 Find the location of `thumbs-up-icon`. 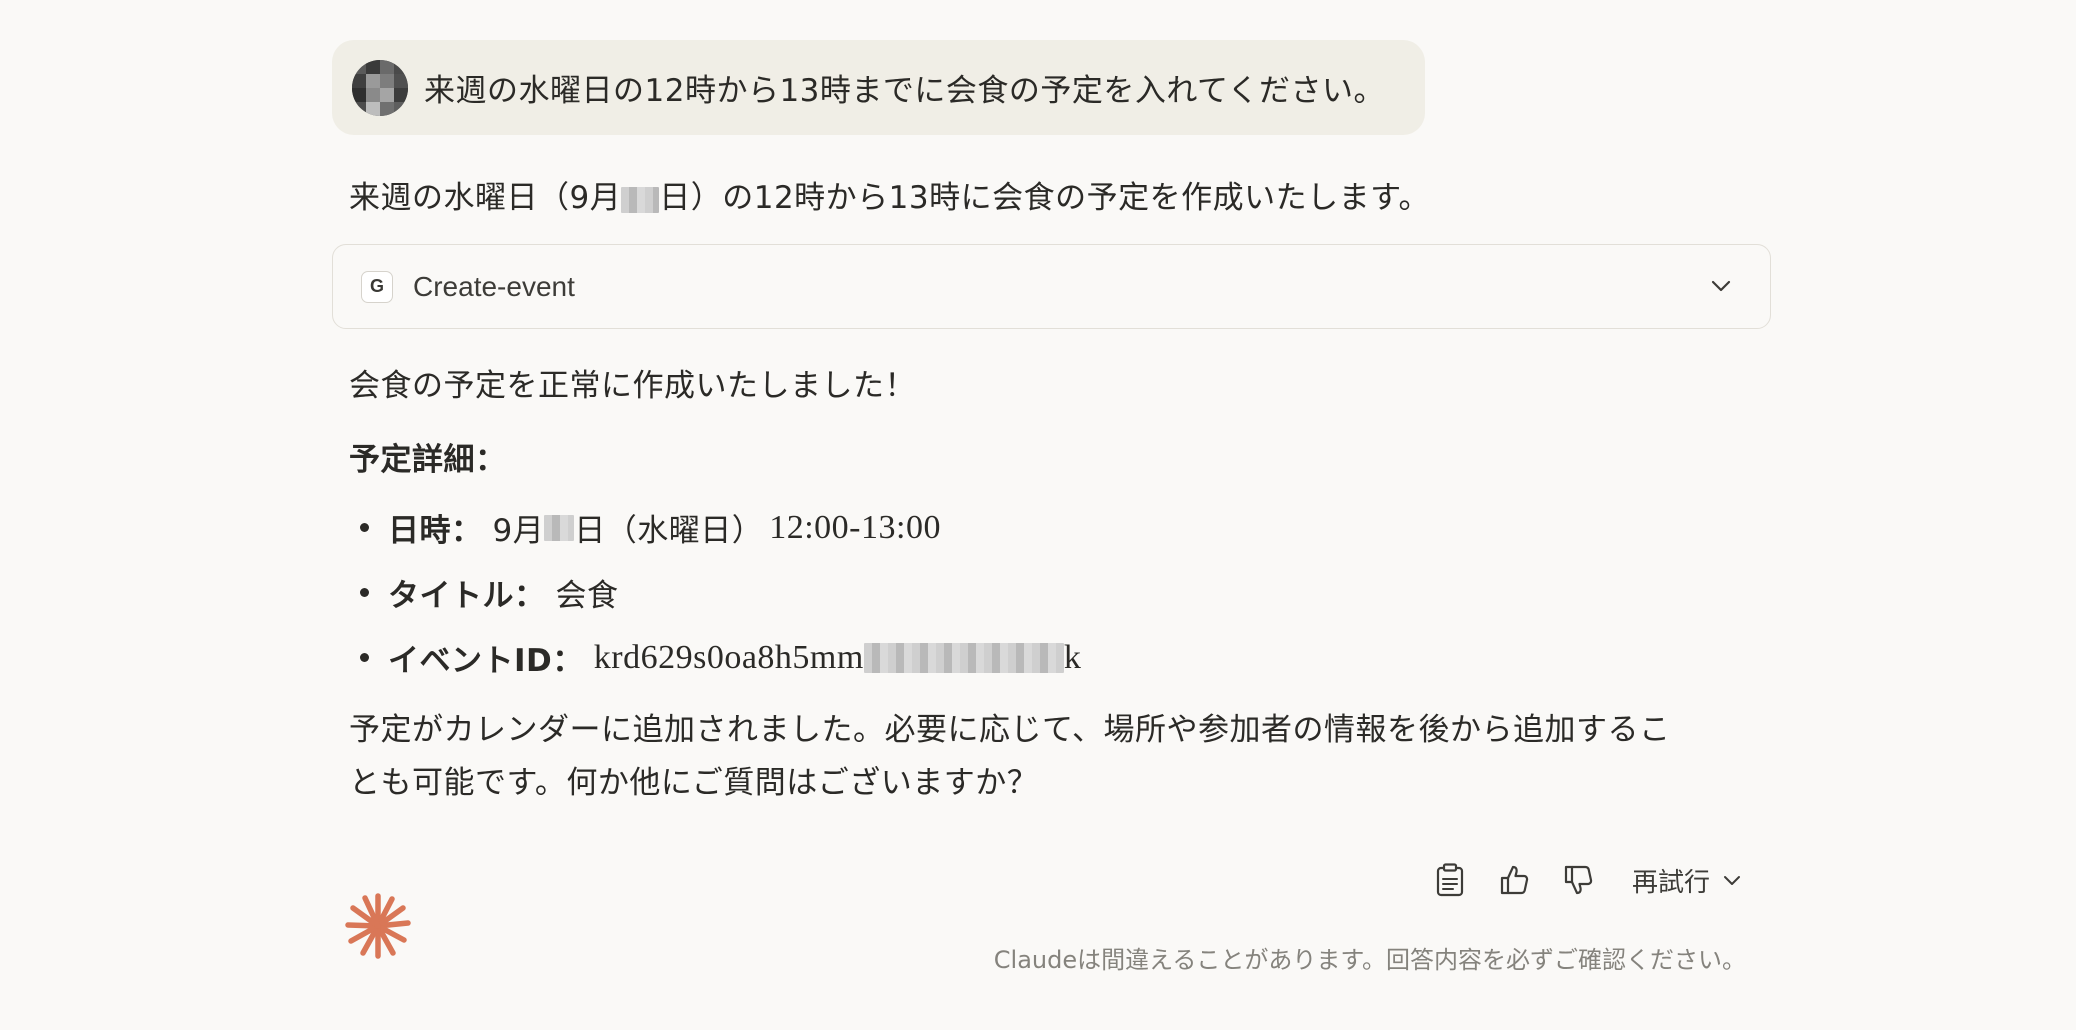

thumbs-up-icon is located at coordinates (1514, 880).